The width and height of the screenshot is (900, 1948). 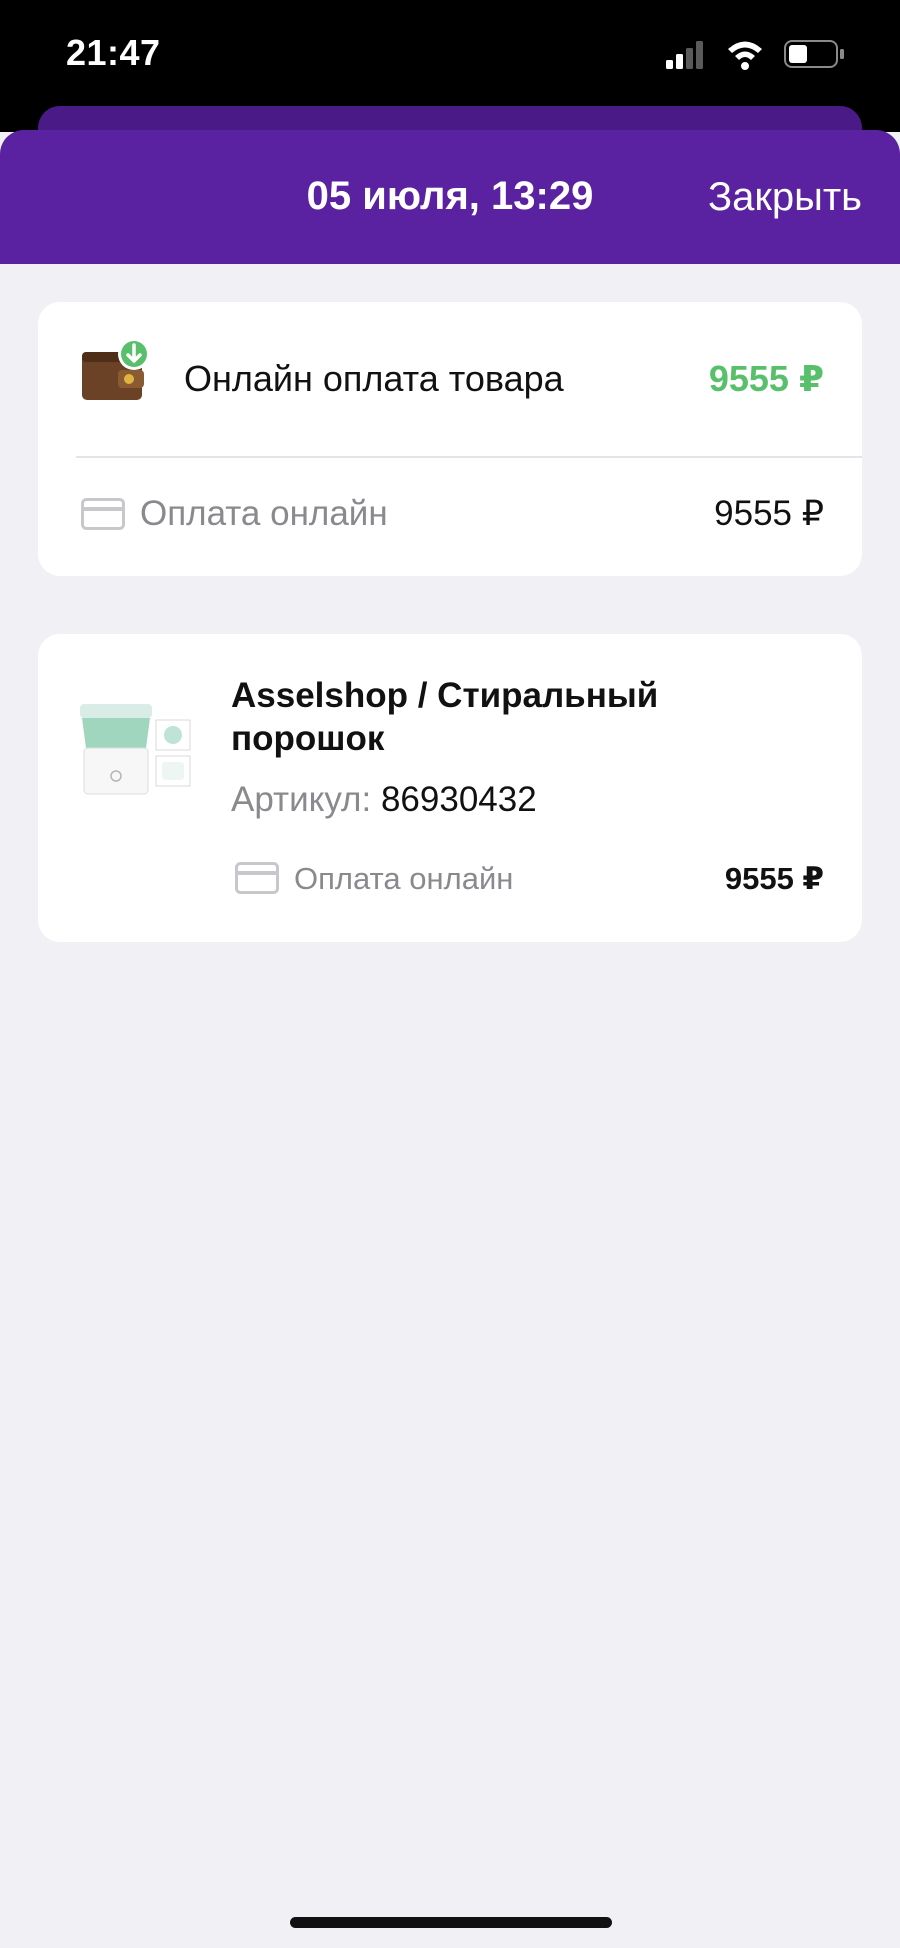 I want to click on header: 05 июля, 13:29 Закрыть, so click(x=450, y=197).